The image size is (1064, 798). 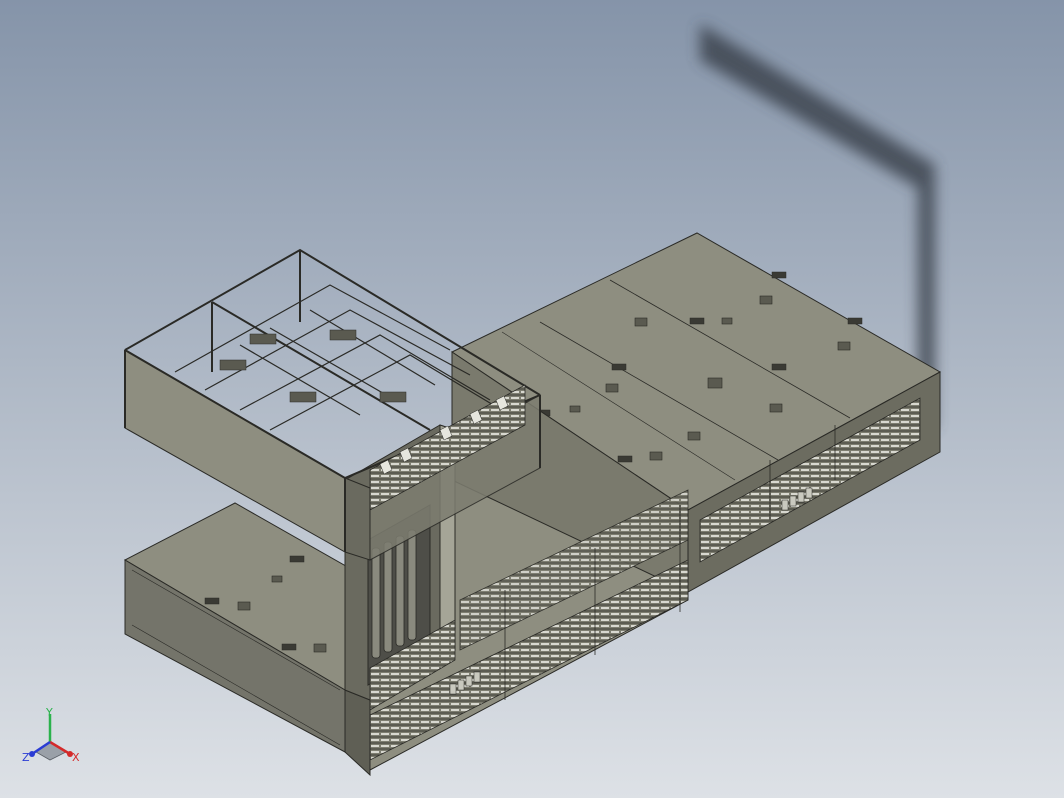 I want to click on z-axis-tip, so click(x=32, y=754).